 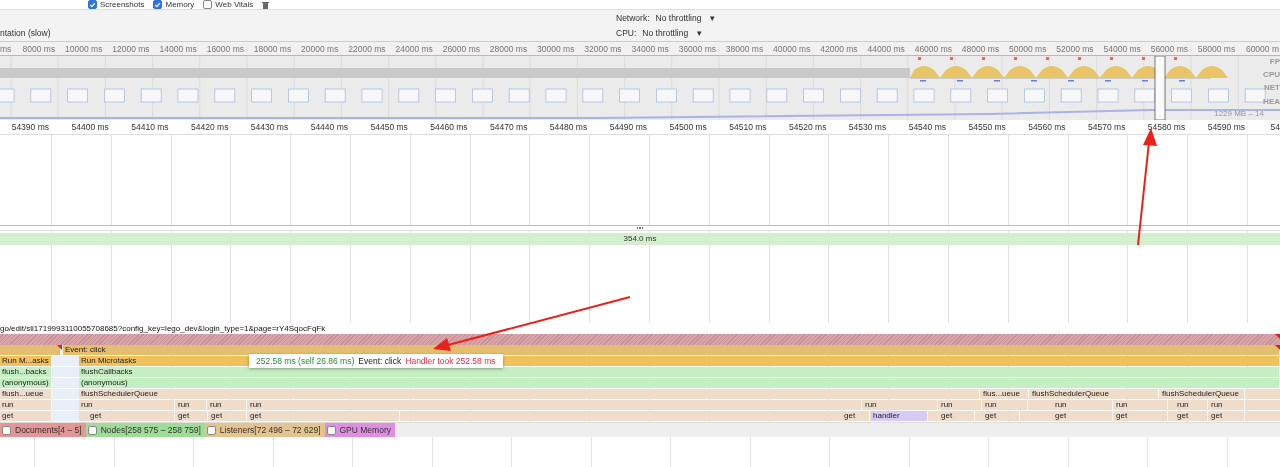 I want to click on time-tick: 54460 ms, so click(x=449, y=127).